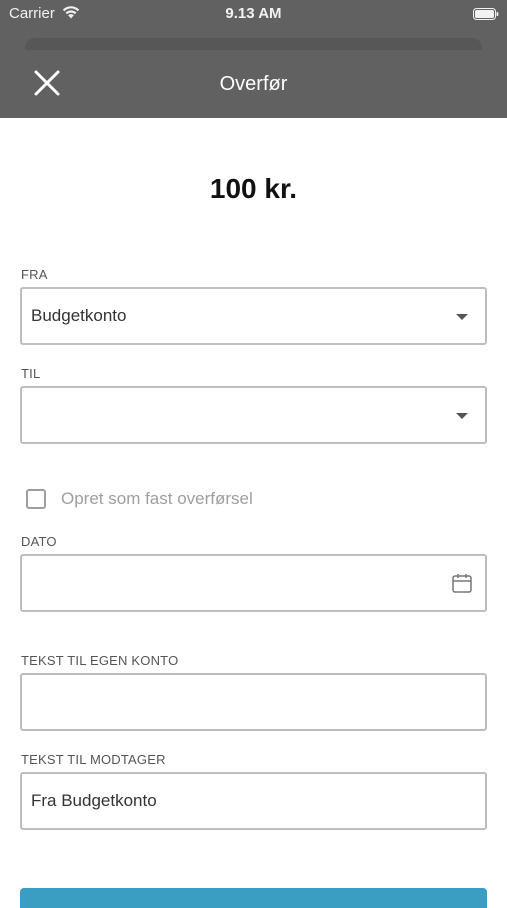 The width and height of the screenshot is (507, 908). Describe the element at coordinates (253, 898) in the screenshot. I see `submit-transfer-button` at that location.